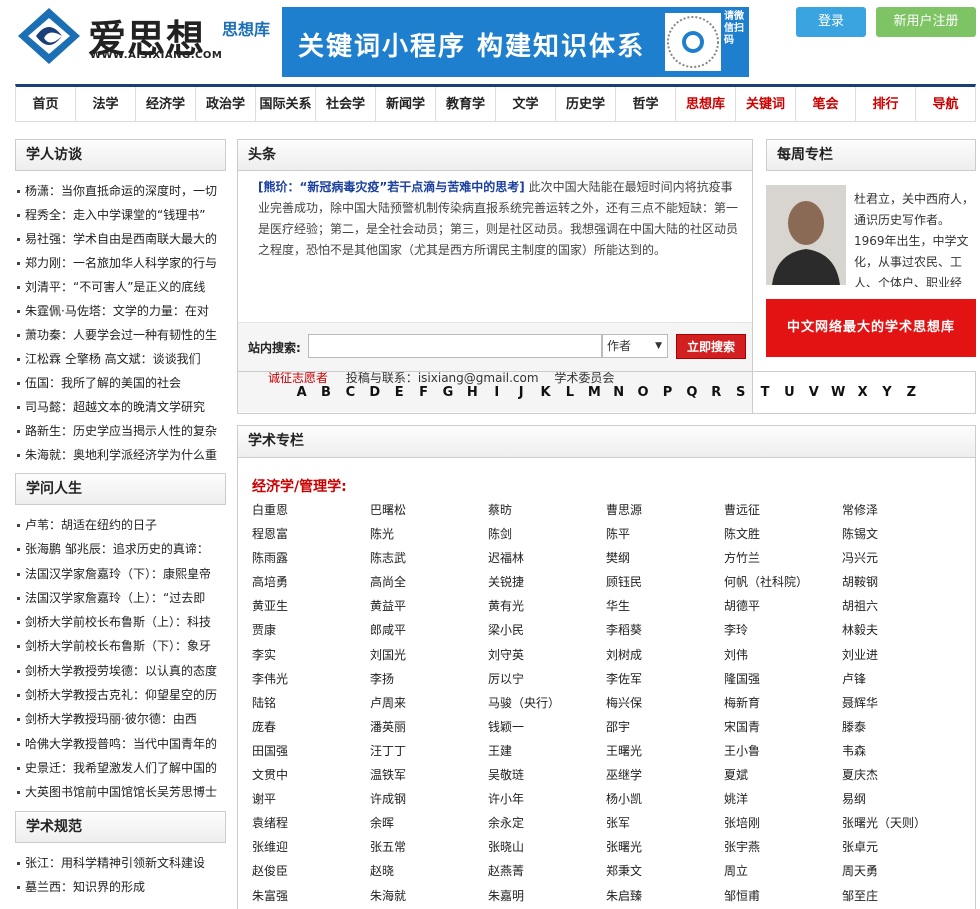 The image size is (980, 909). I want to click on author-name-link: 谢平, so click(311, 799).